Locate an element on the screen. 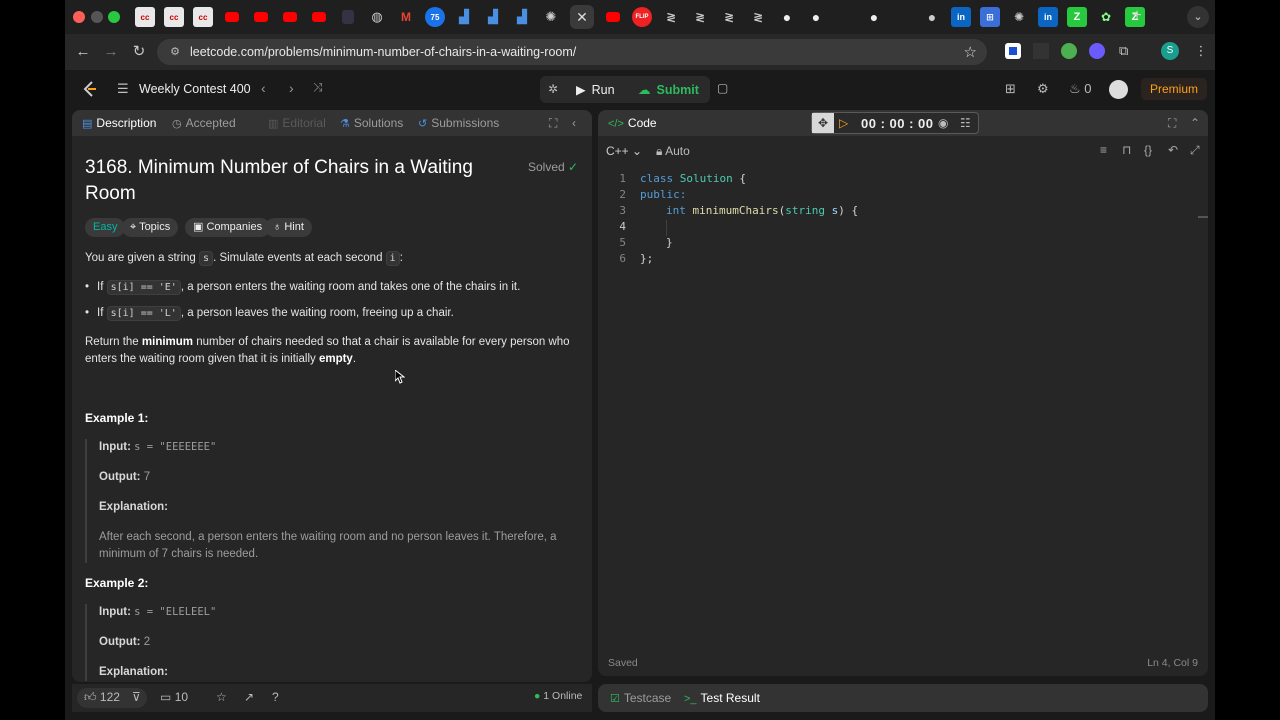 This screenshot has height=720, width=1280. streak-counter: ♨ 0 is located at coordinates (1080, 89).